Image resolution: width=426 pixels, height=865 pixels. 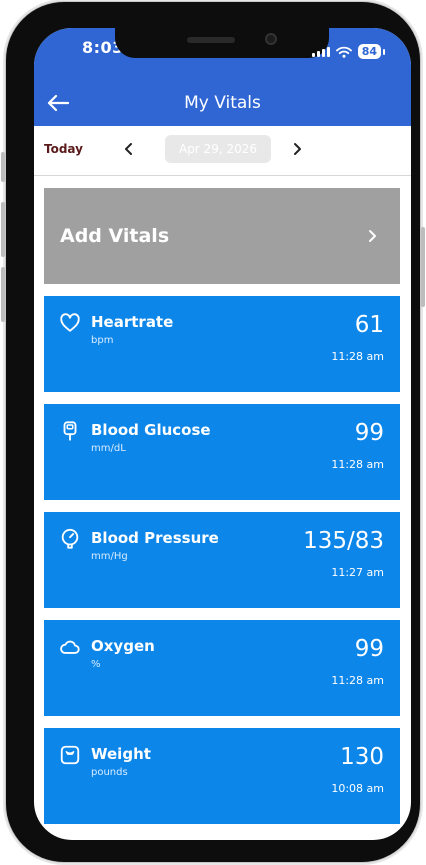 I want to click on next-day-button, so click(x=297, y=151).